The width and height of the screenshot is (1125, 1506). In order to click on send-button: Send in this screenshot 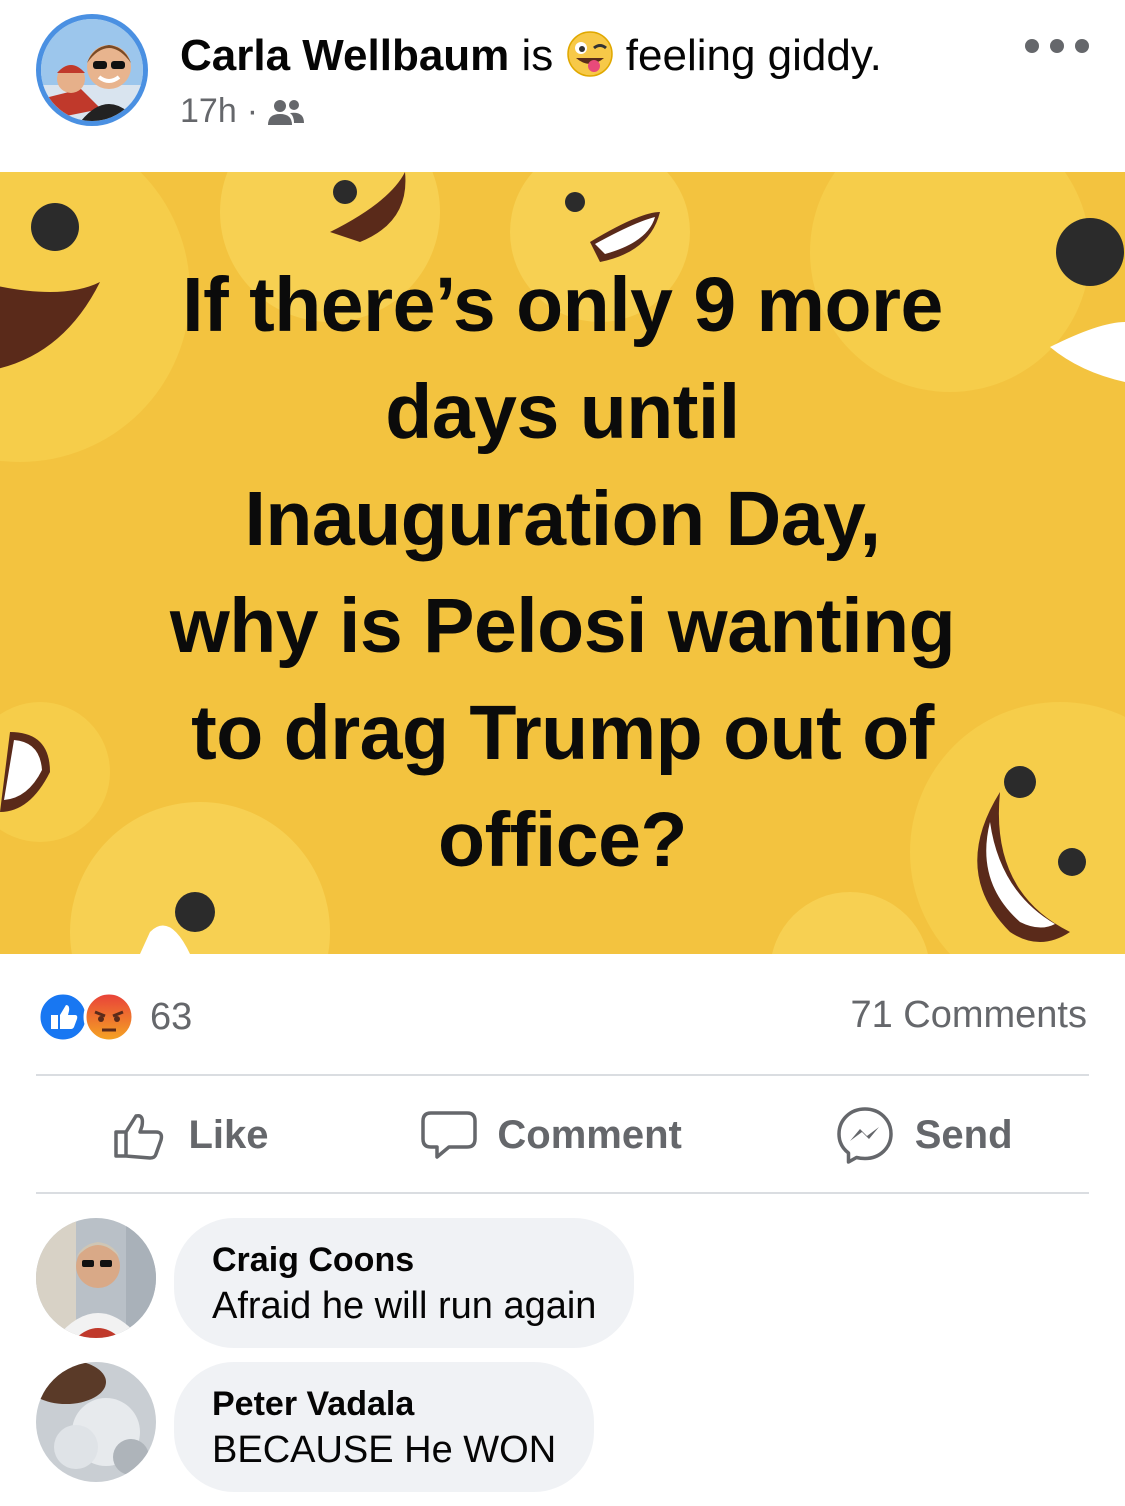, I will do `click(924, 1135)`.